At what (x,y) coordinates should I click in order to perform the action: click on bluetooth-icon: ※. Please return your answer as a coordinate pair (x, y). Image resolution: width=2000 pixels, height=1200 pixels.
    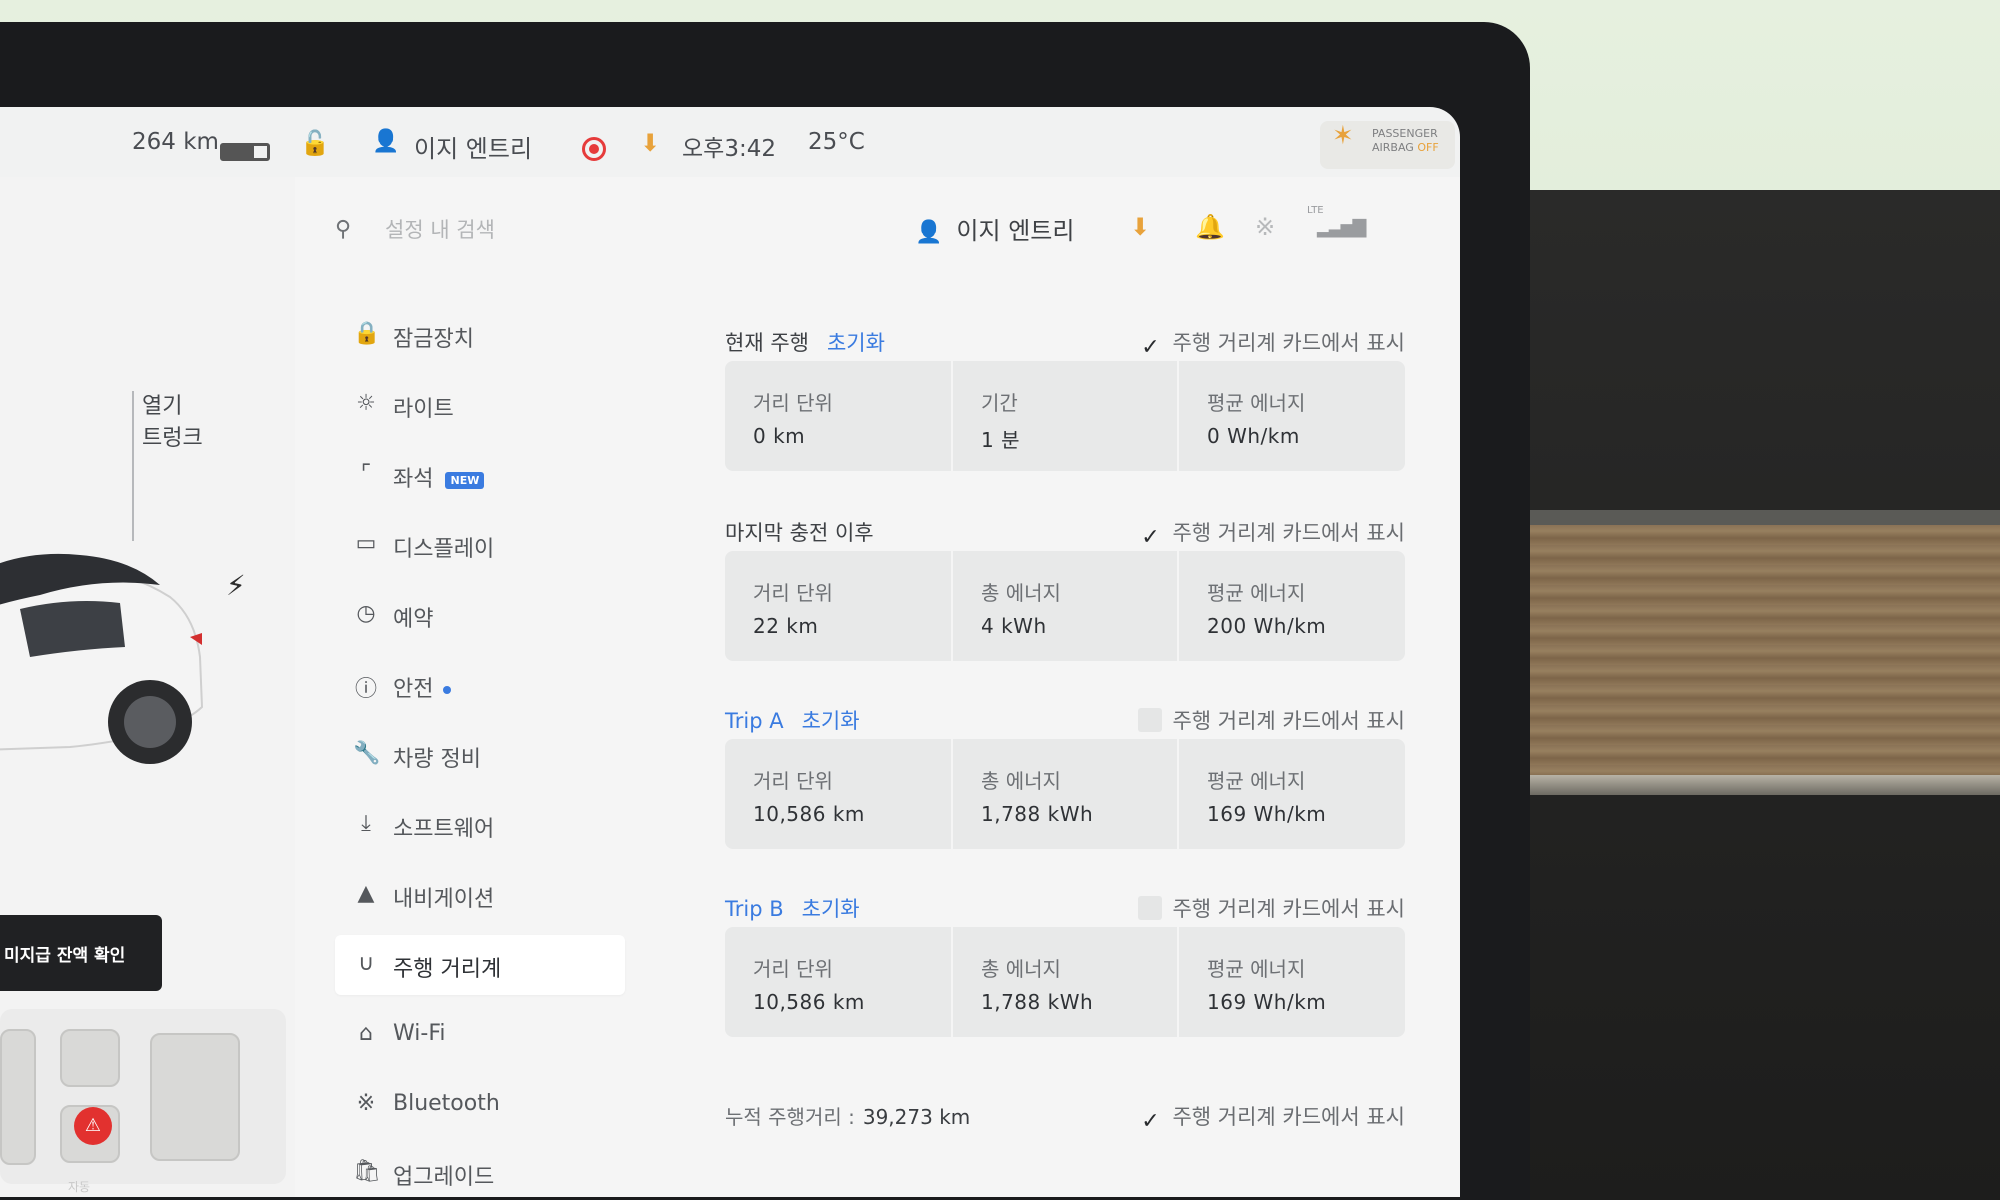
    Looking at the image, I should click on (1265, 227).